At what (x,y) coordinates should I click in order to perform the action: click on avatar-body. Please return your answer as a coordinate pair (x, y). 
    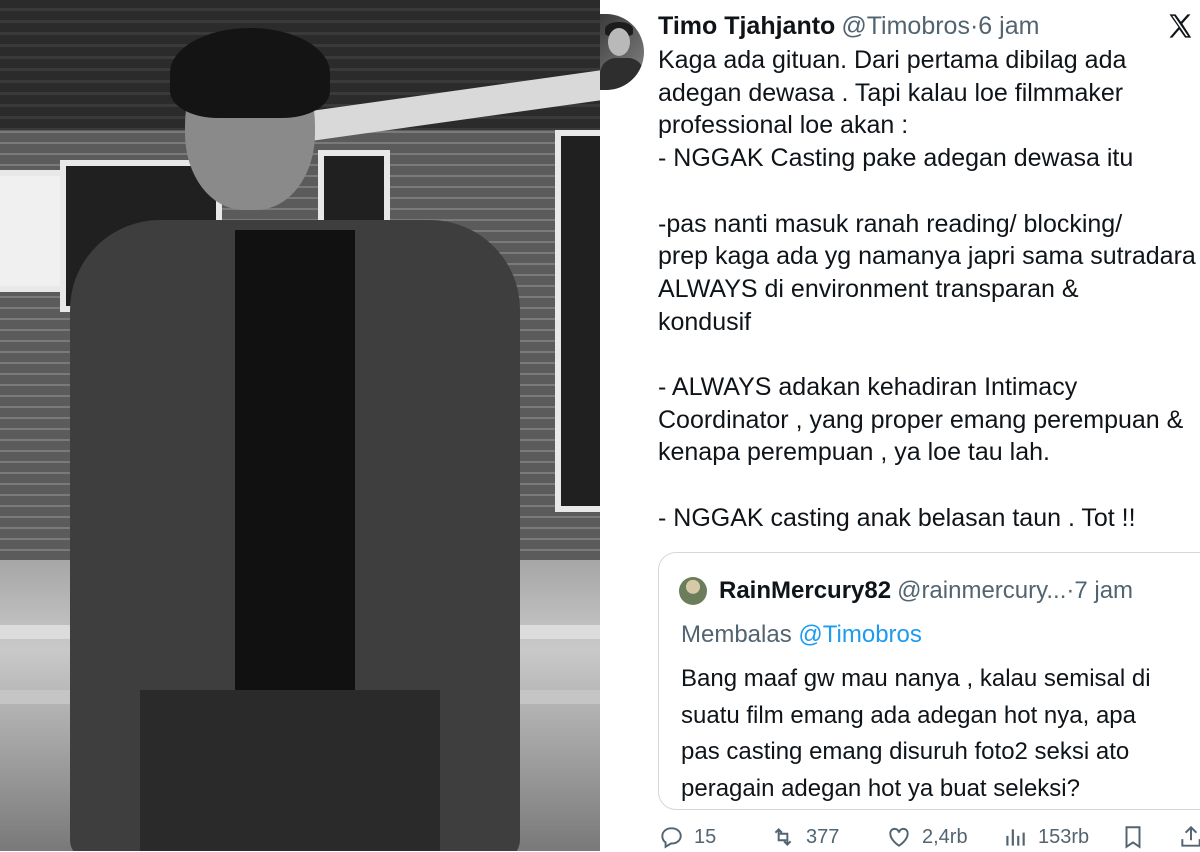
    Looking at the image, I should click on (622, 74).